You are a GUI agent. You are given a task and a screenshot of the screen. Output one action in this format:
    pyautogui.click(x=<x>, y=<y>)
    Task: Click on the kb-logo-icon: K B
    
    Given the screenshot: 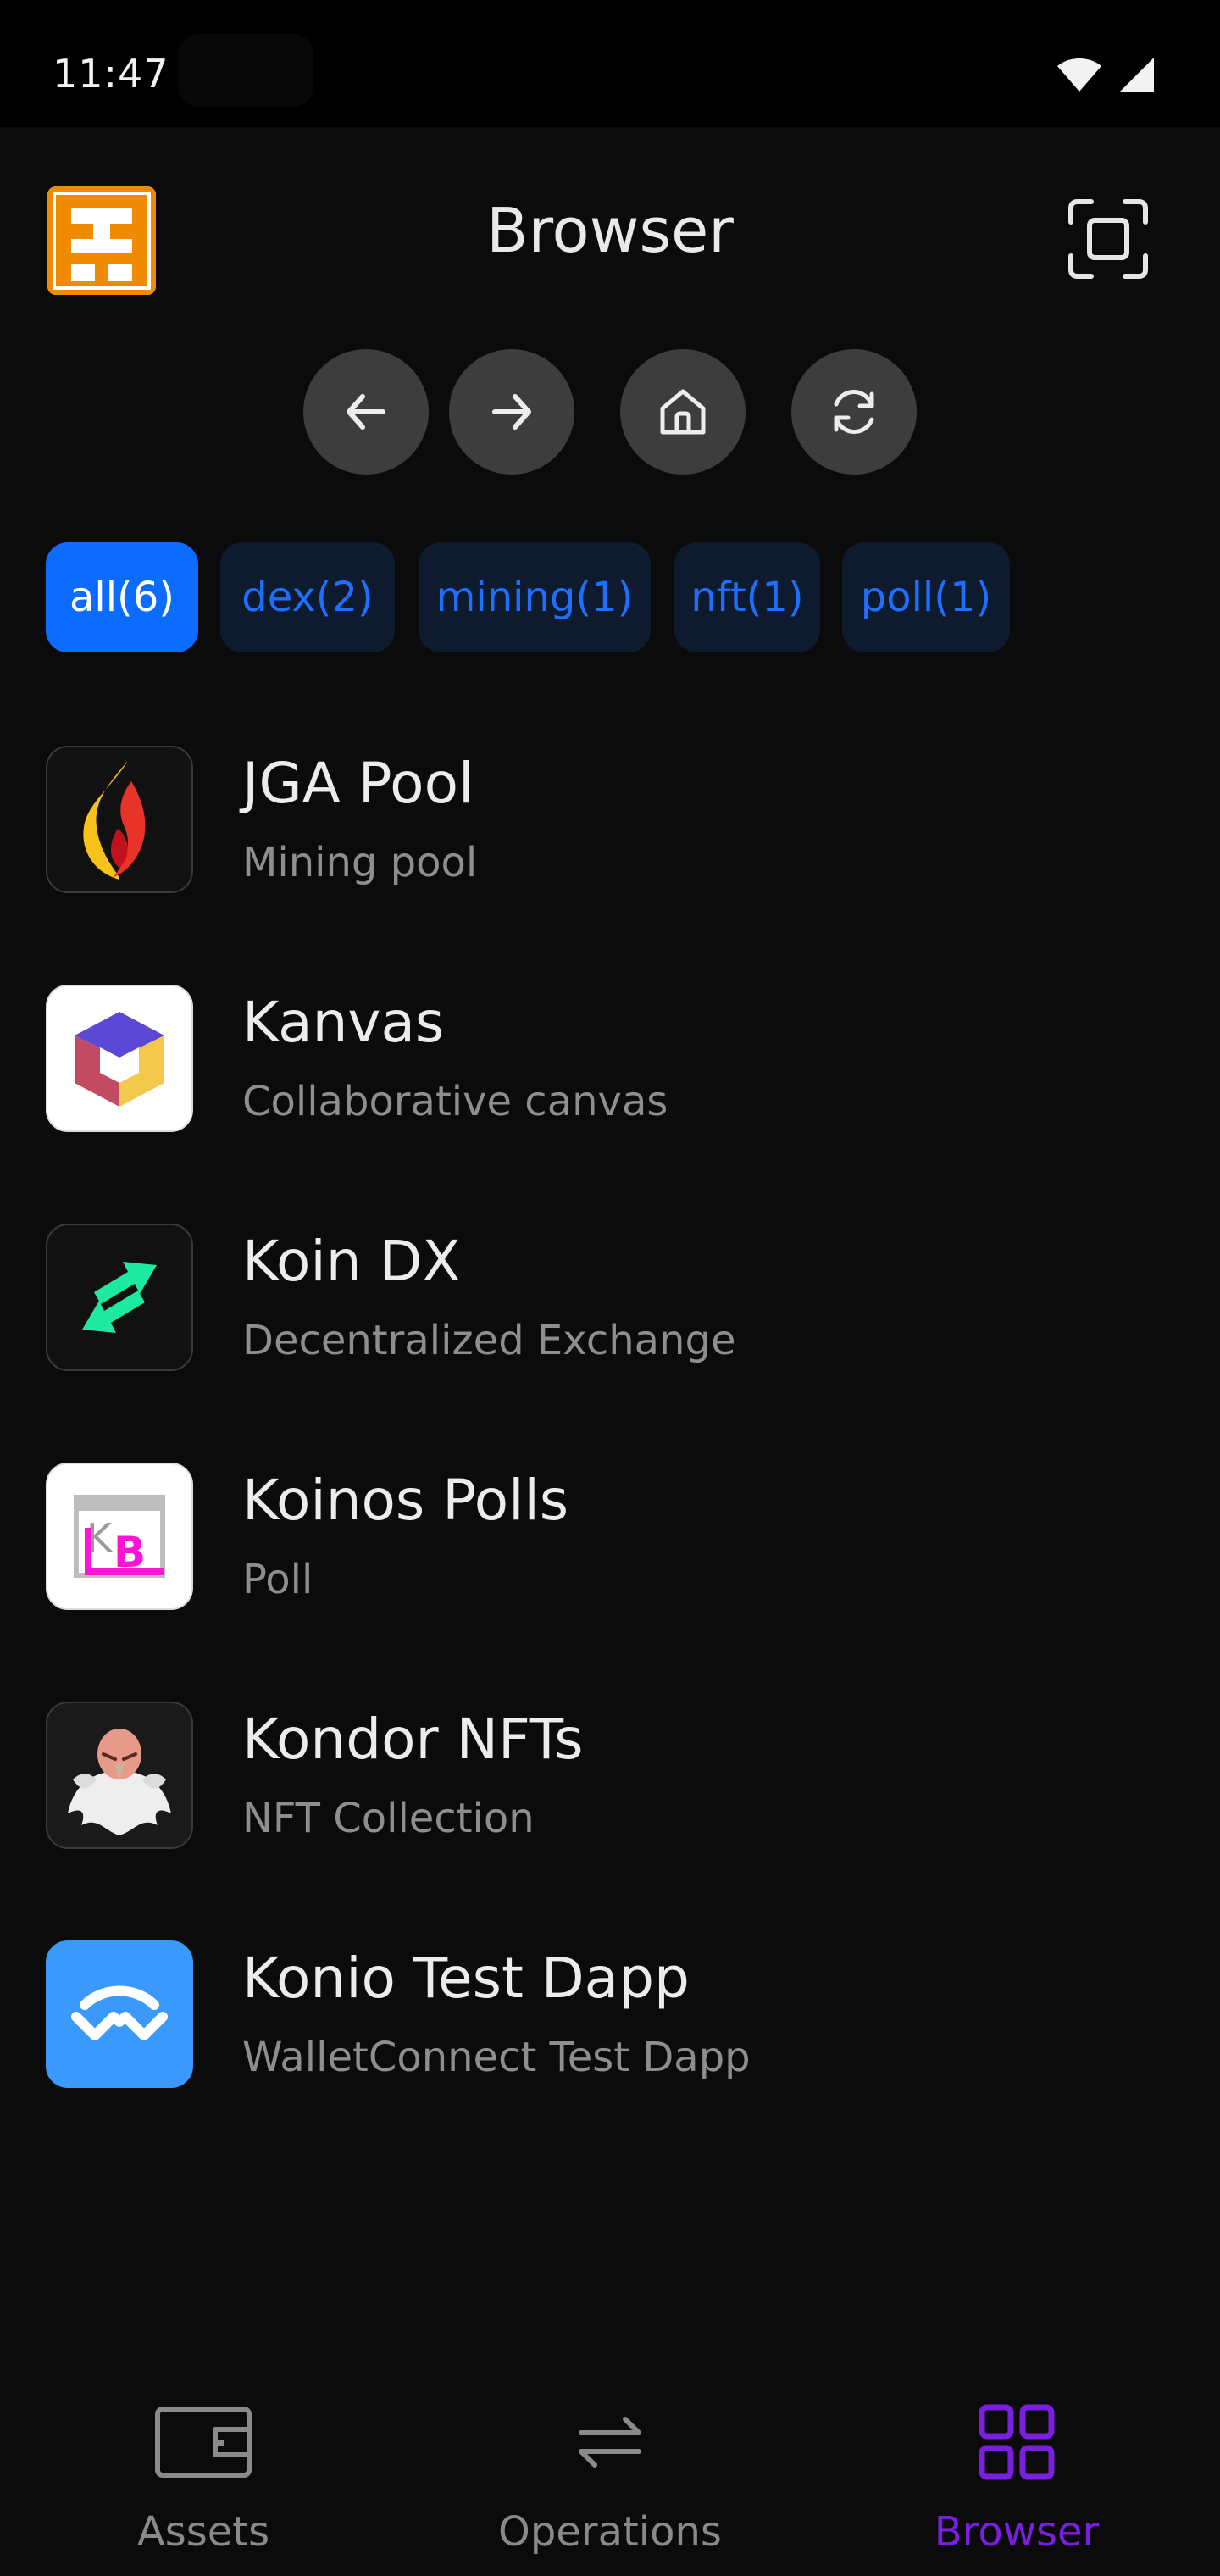 What is the action you would take?
    pyautogui.click(x=119, y=1536)
    